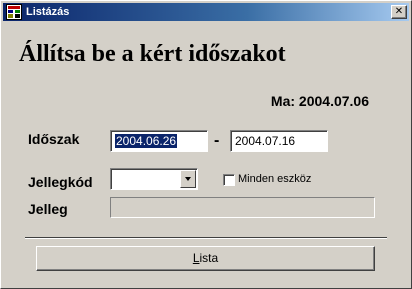 The width and height of the screenshot is (412, 289). Describe the element at coordinates (242, 207) in the screenshot. I see `nature-field` at that location.